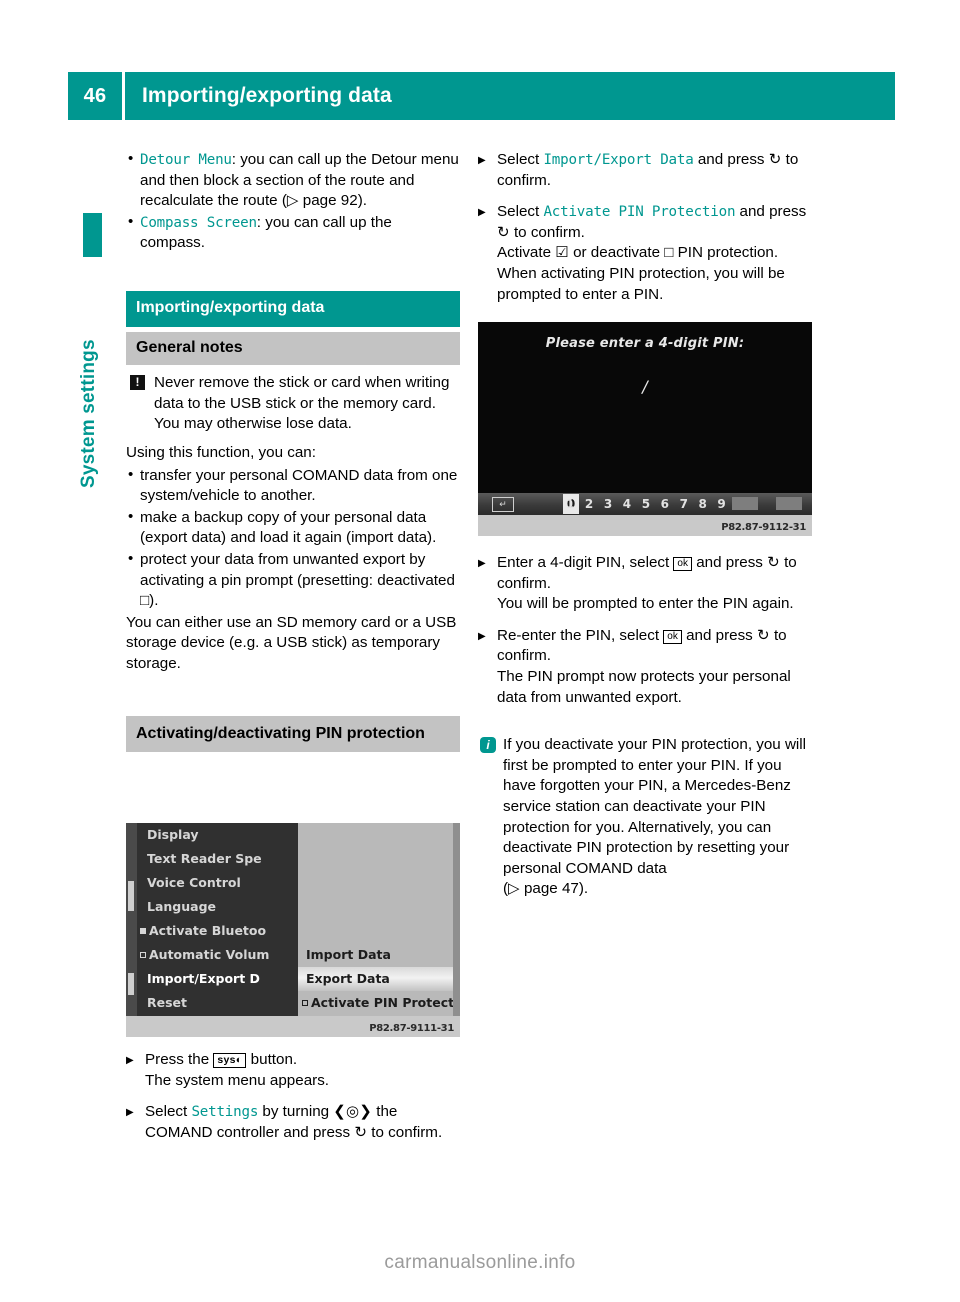 This screenshot has width=960, height=1302. Describe the element at coordinates (237, 1080) in the screenshot. I see `step-result-text: The system menu appears.` at that location.